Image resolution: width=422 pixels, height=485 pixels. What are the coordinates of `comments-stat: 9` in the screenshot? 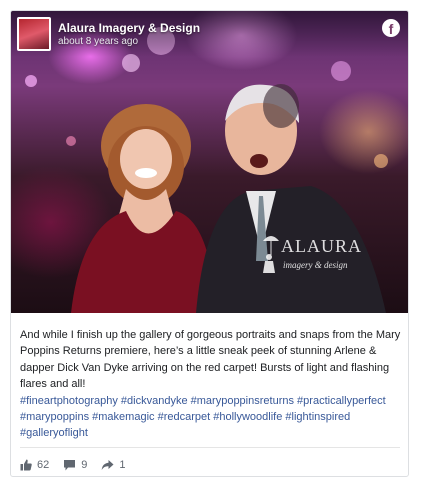 It's located at (75, 465).